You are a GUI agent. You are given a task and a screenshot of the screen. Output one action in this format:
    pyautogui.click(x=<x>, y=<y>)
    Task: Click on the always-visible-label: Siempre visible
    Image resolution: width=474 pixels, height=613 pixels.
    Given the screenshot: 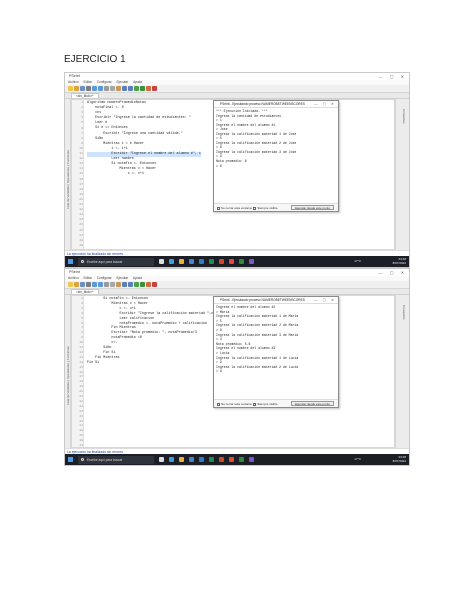 What is the action you would take?
    pyautogui.click(x=267, y=404)
    